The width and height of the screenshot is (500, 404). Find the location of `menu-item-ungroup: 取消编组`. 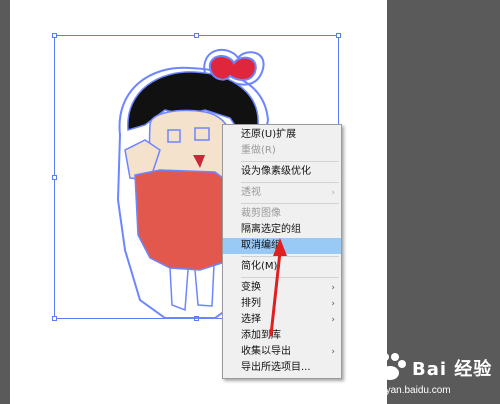

menu-item-ungroup: 取消编组 is located at coordinates (282, 246).